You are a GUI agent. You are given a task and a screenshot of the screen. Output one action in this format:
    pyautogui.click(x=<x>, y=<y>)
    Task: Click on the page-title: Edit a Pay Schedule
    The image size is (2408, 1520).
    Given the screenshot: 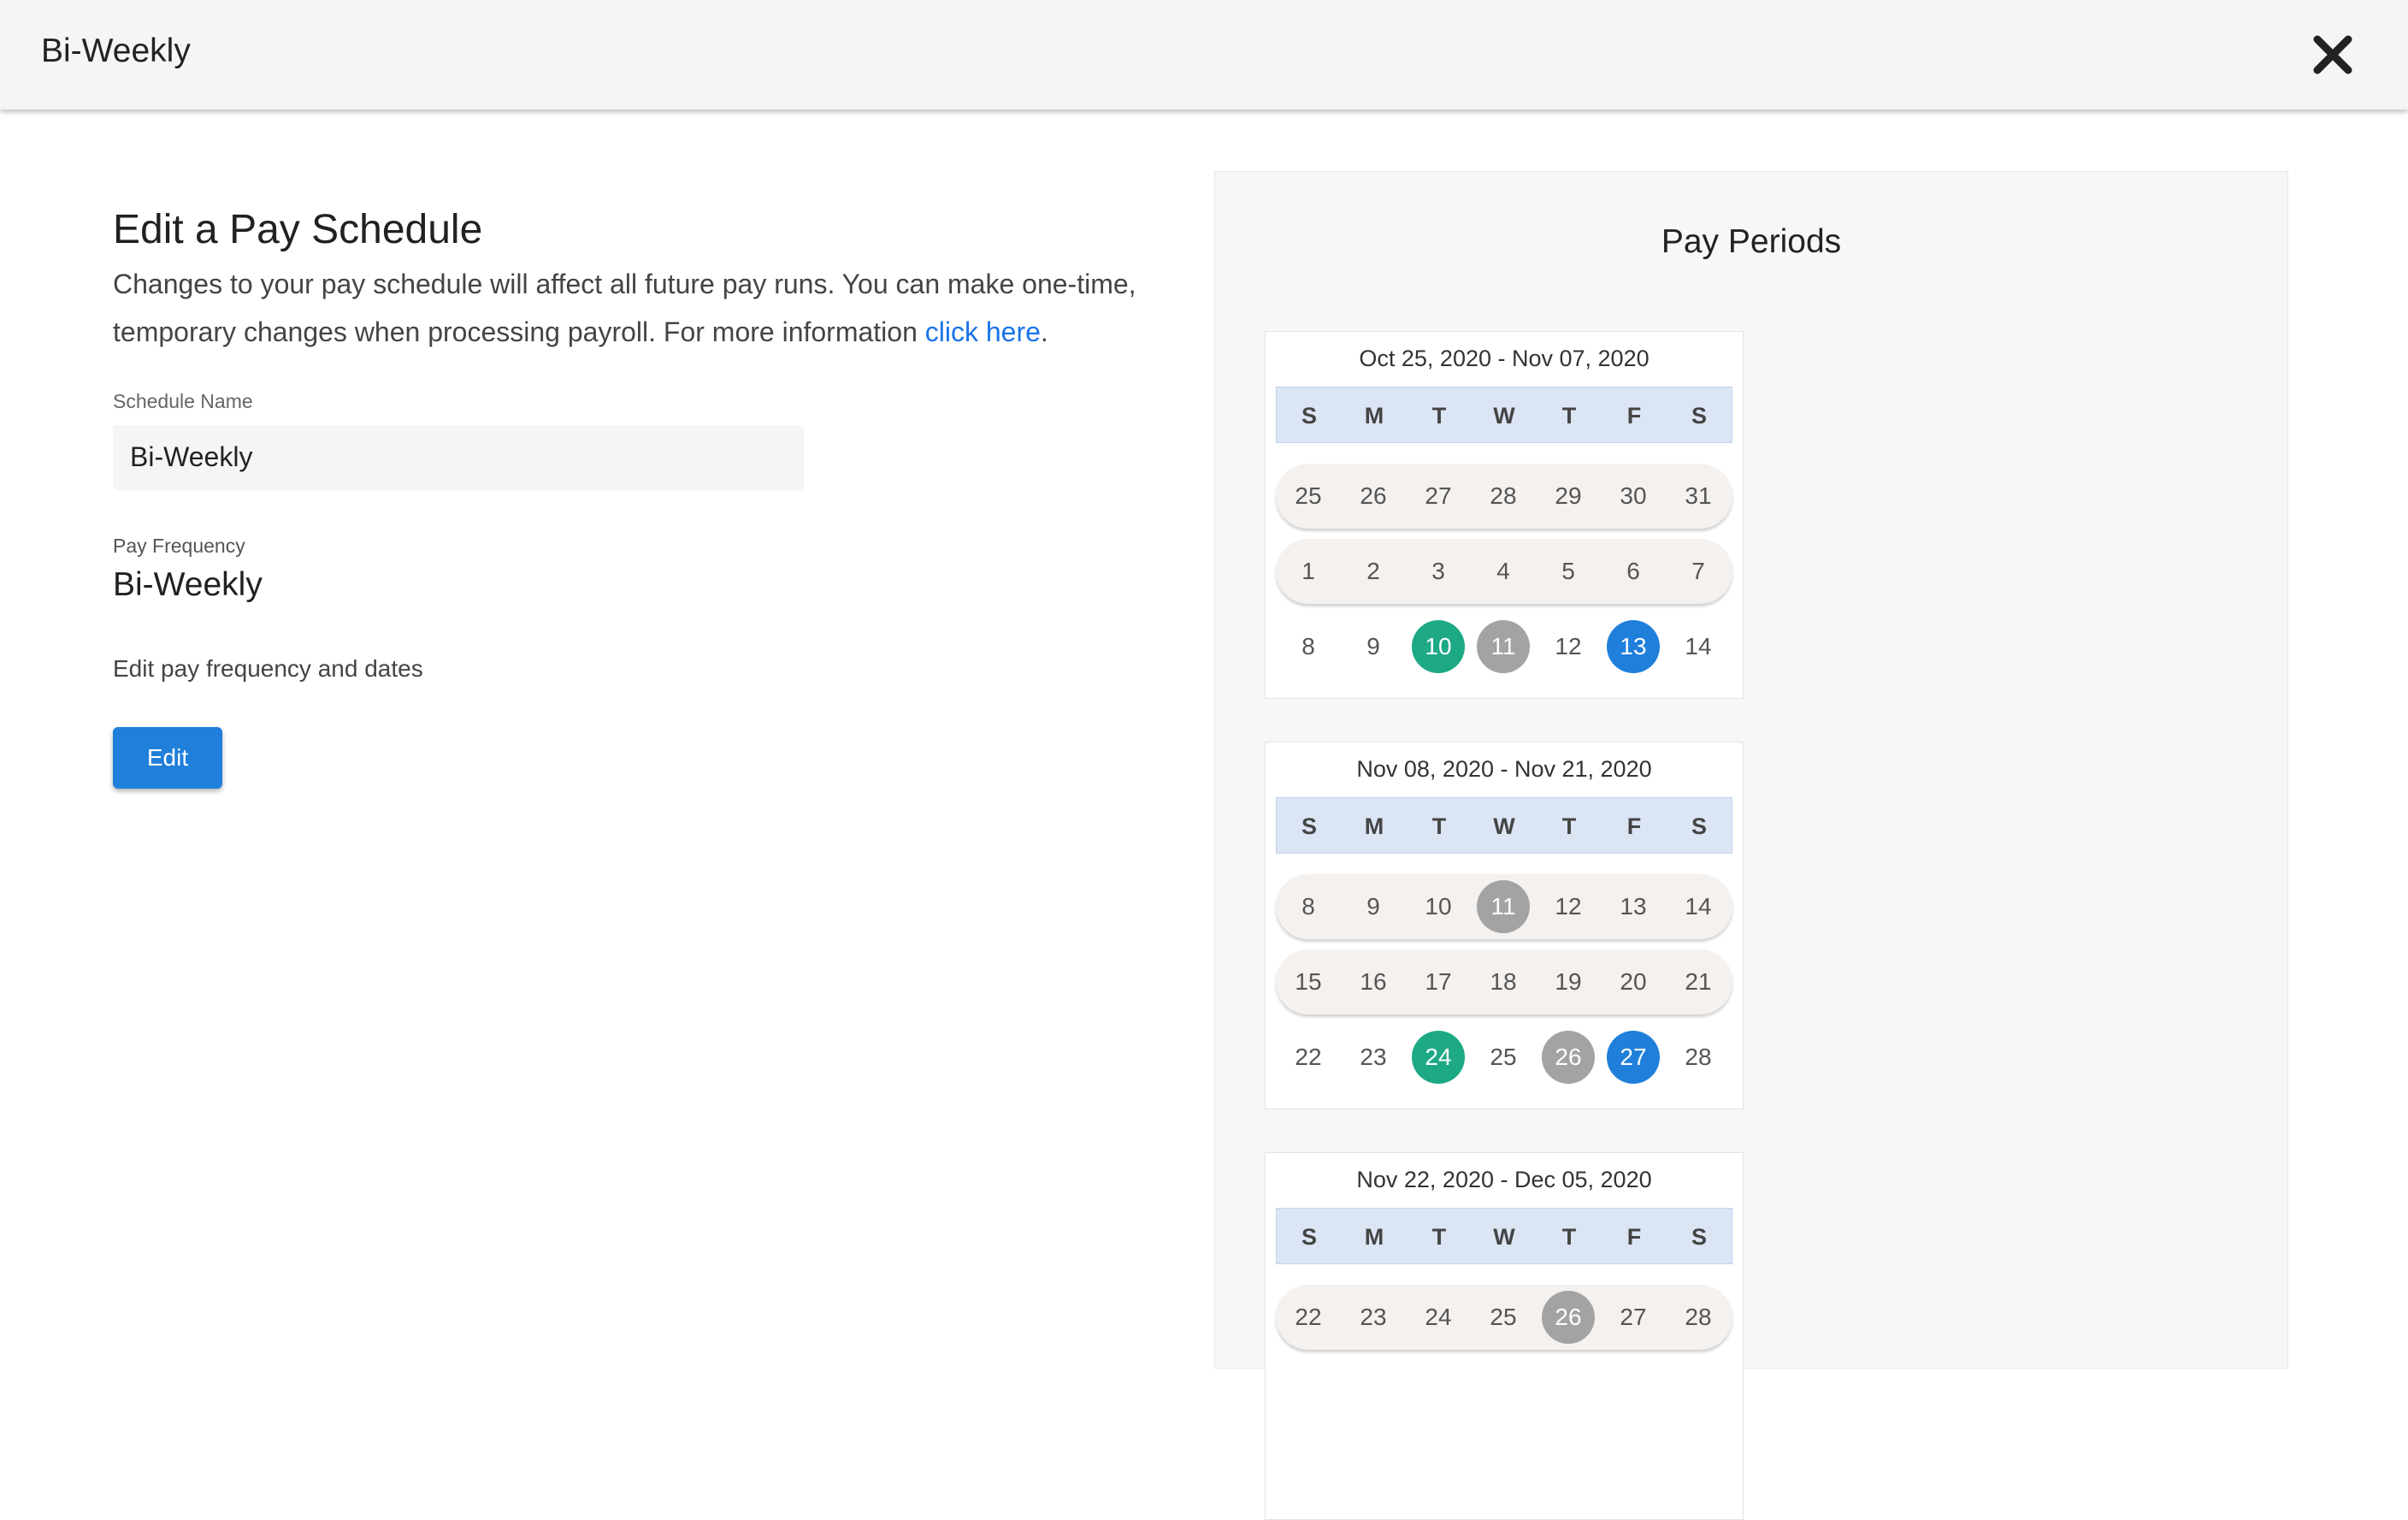 What is the action you would take?
    pyautogui.click(x=298, y=229)
    